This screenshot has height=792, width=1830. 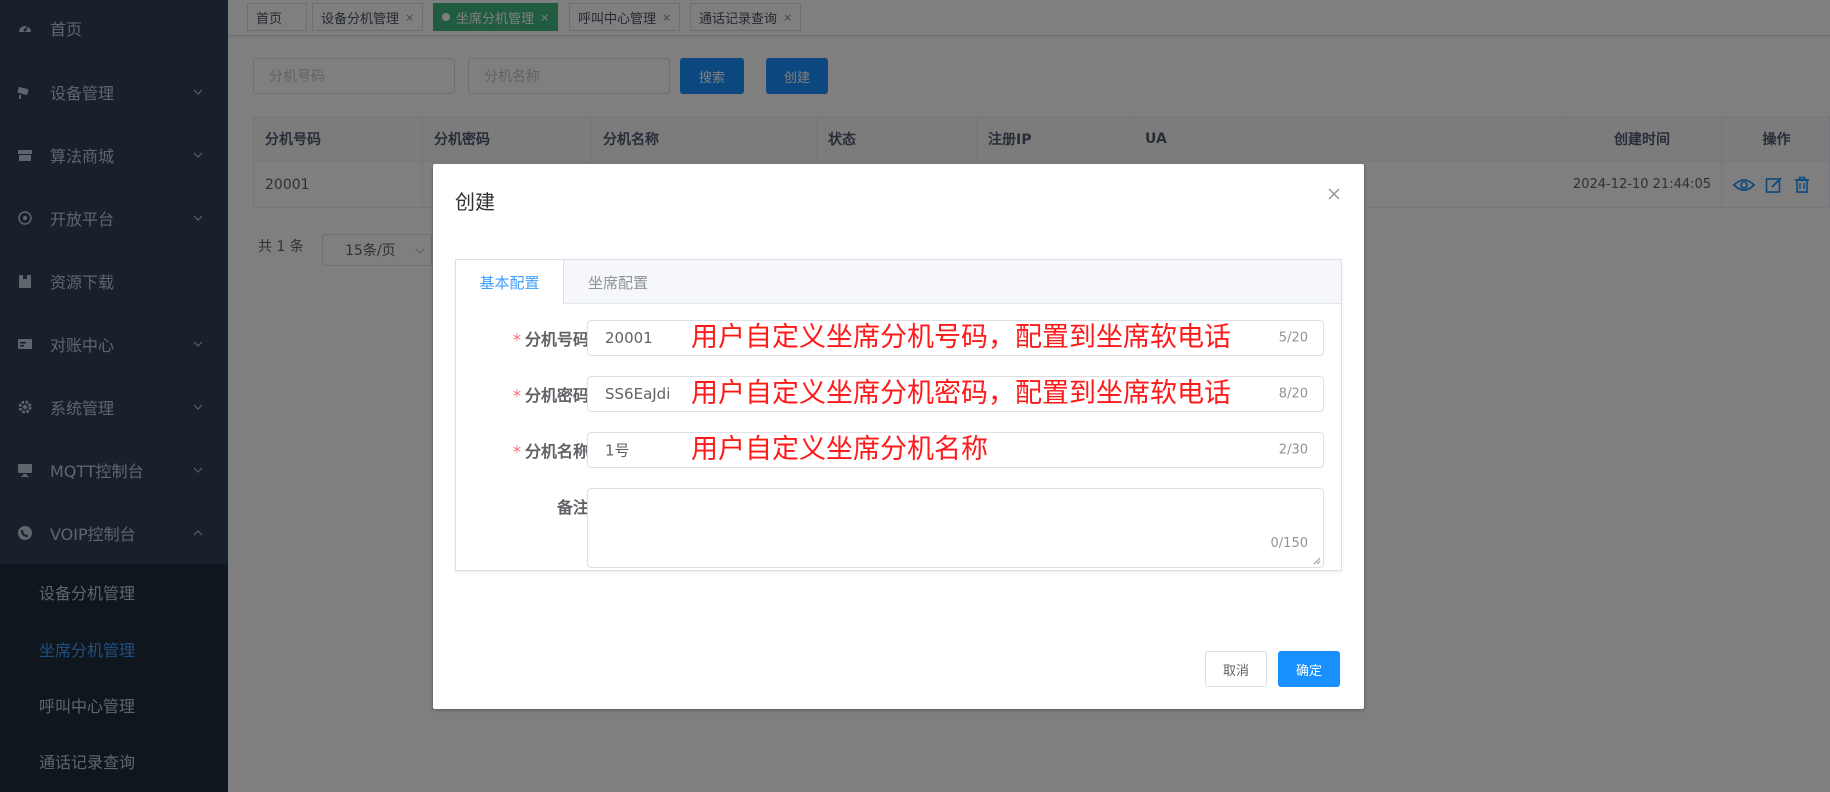 I want to click on ext-name-count: 2/30, so click(x=1293, y=450).